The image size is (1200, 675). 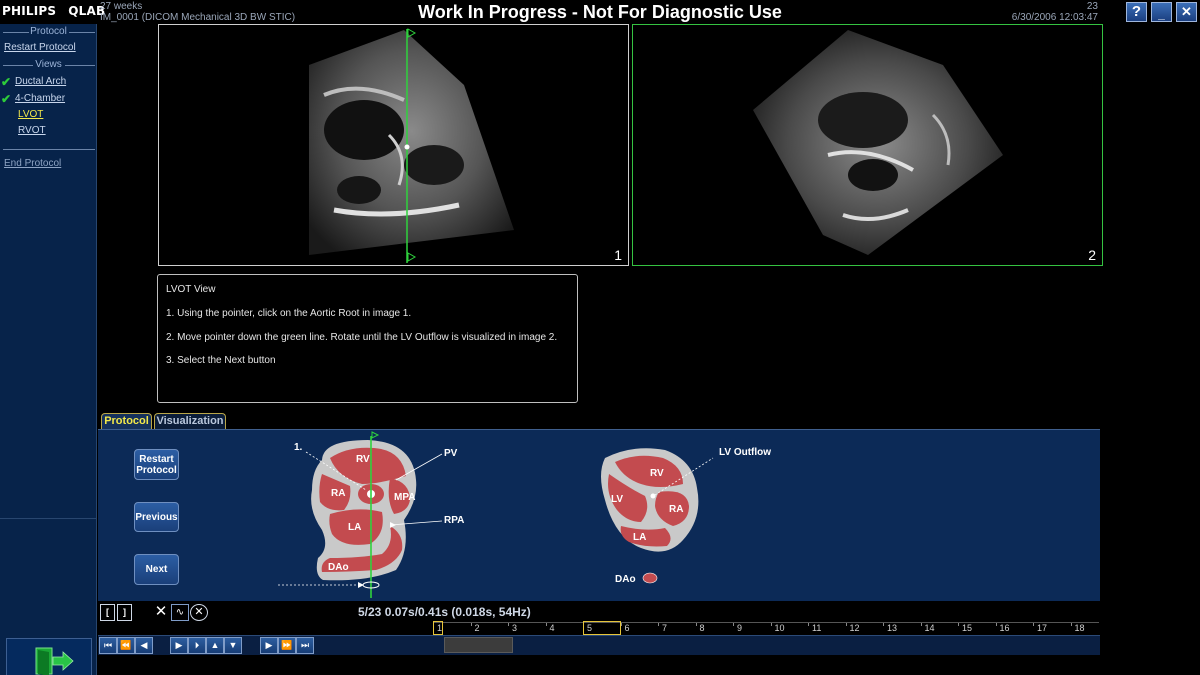 What do you see at coordinates (1080, 628) in the screenshot?
I see `timeline-tick: 18` at bounding box center [1080, 628].